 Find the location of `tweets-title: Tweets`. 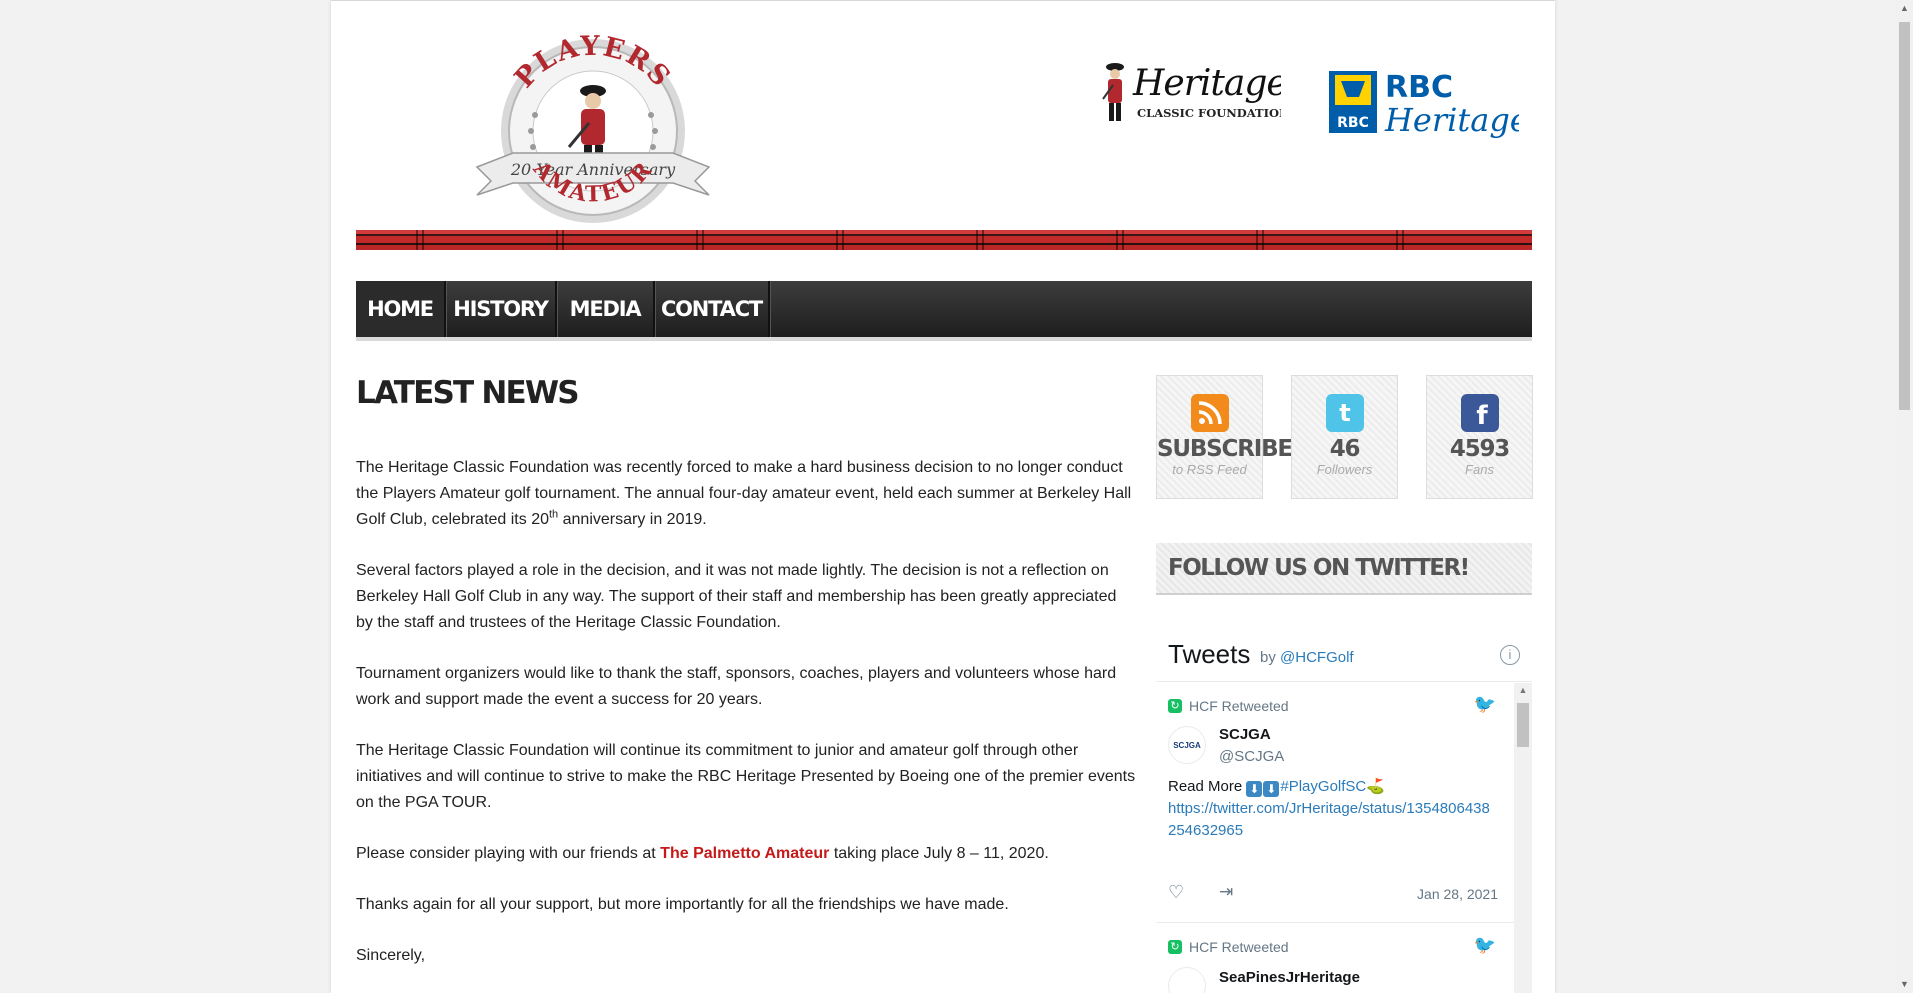

tweets-title: Tweets is located at coordinates (1209, 654).